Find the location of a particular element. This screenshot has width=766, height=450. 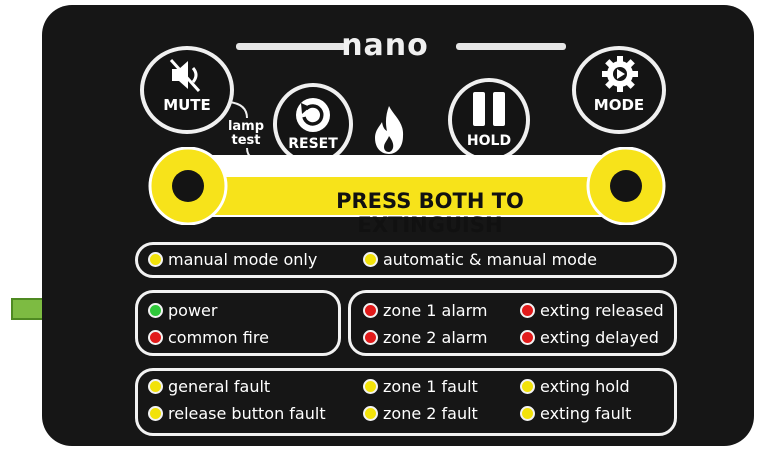

reset-icon is located at coordinates (313, 115).